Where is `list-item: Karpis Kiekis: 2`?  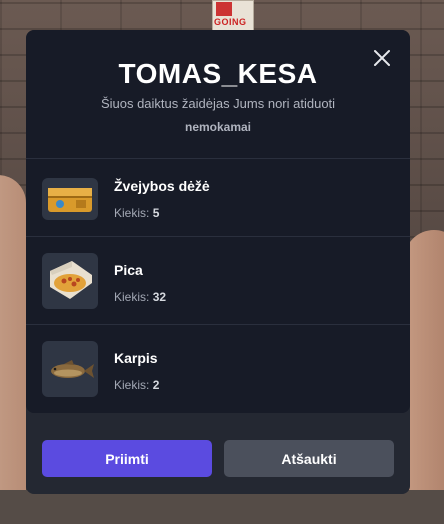 list-item: Karpis Kiekis: 2 is located at coordinates (218, 368).